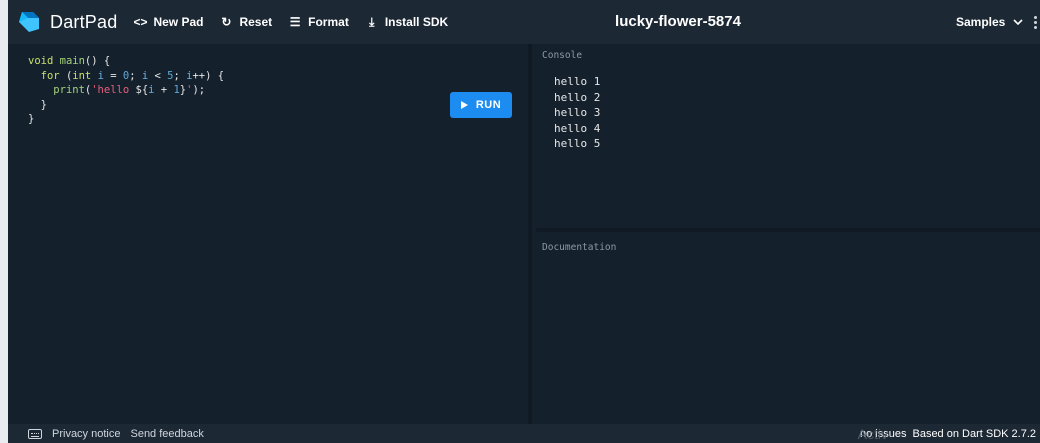  What do you see at coordinates (464, 105) in the screenshot?
I see `play-icon` at bounding box center [464, 105].